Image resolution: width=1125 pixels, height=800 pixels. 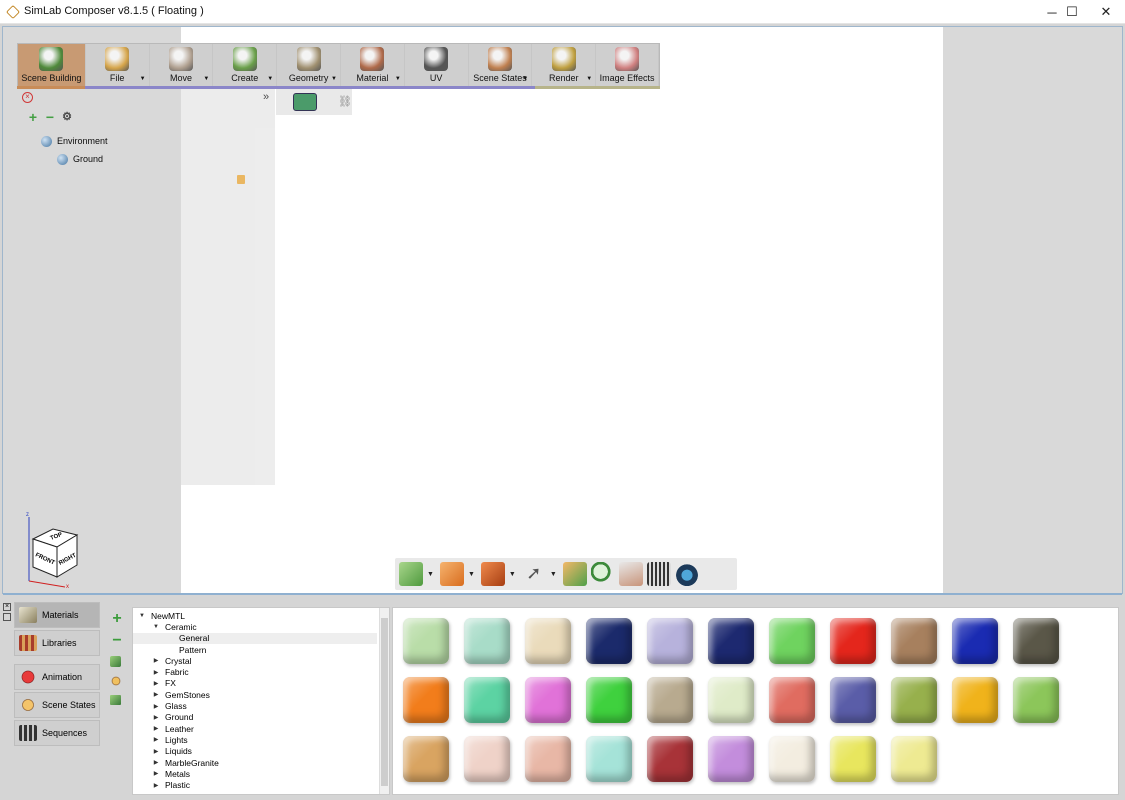 What do you see at coordinates (305, 102) in the screenshot?
I see `camera-icon` at bounding box center [305, 102].